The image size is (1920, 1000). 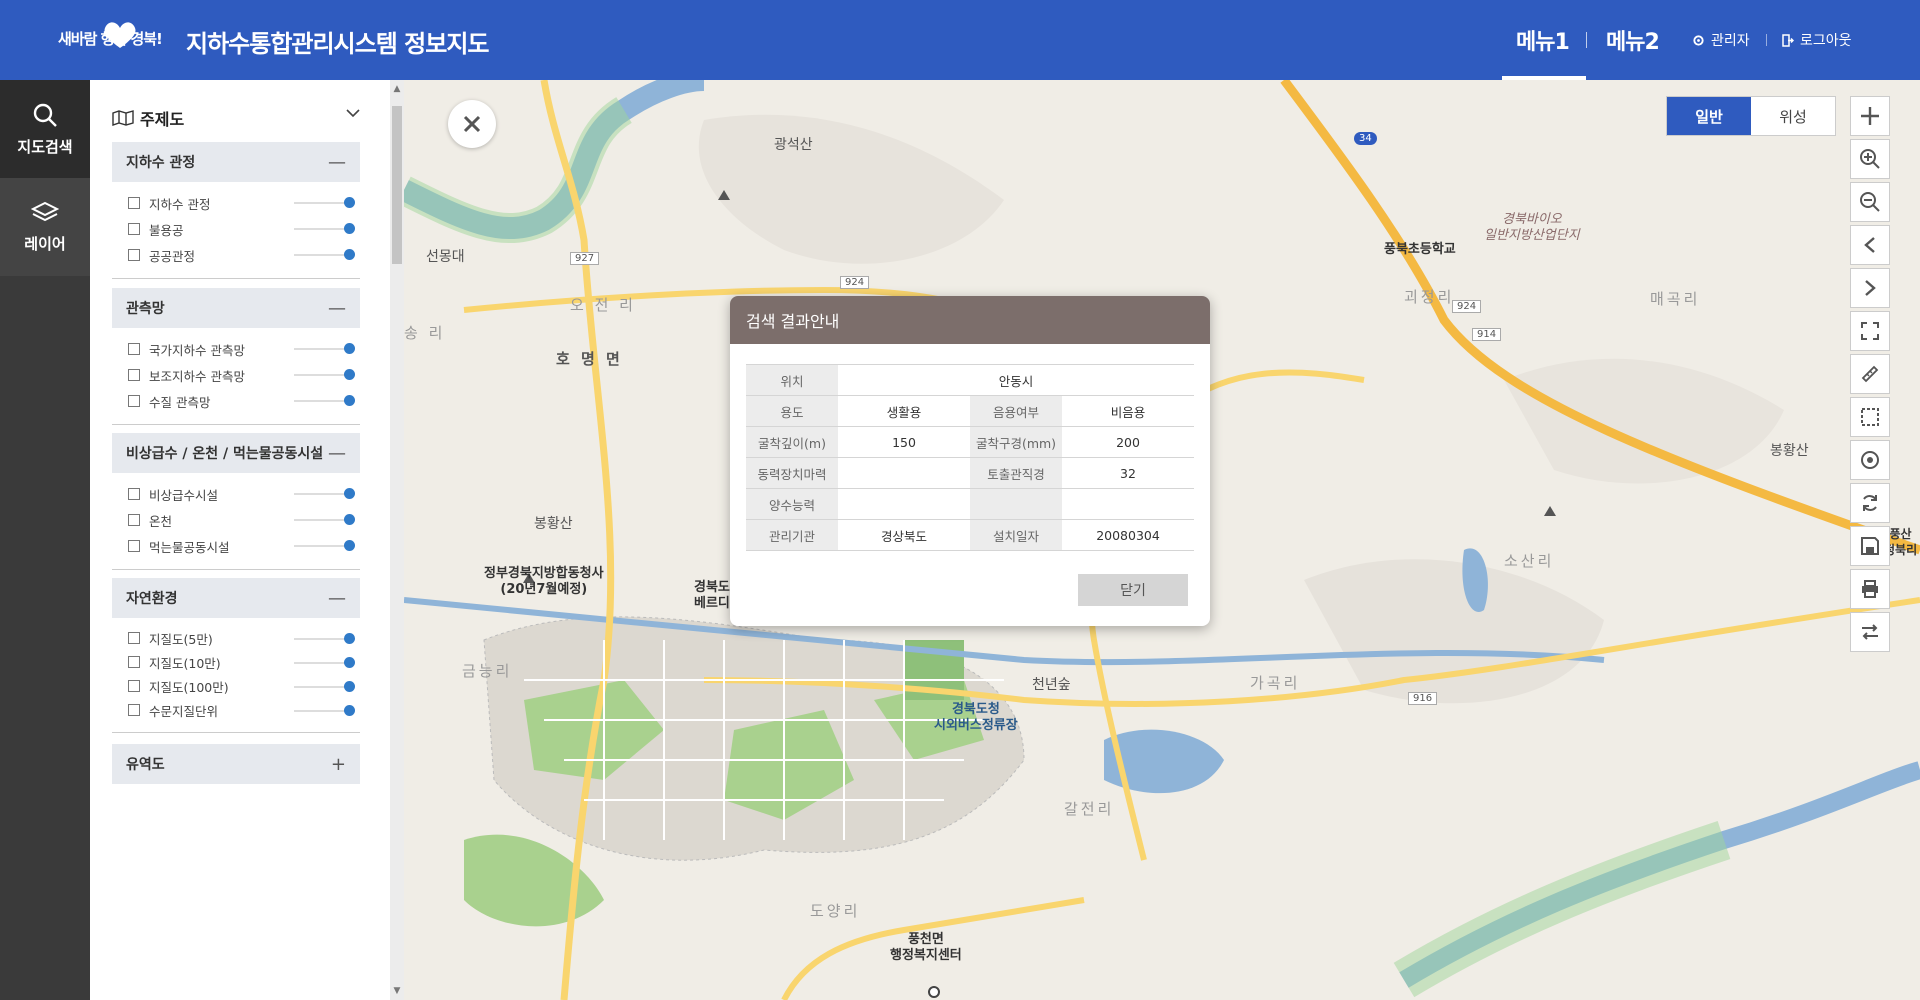 What do you see at coordinates (1789, 451) in the screenshot?
I see `map-label-mountain: 봉황산` at bounding box center [1789, 451].